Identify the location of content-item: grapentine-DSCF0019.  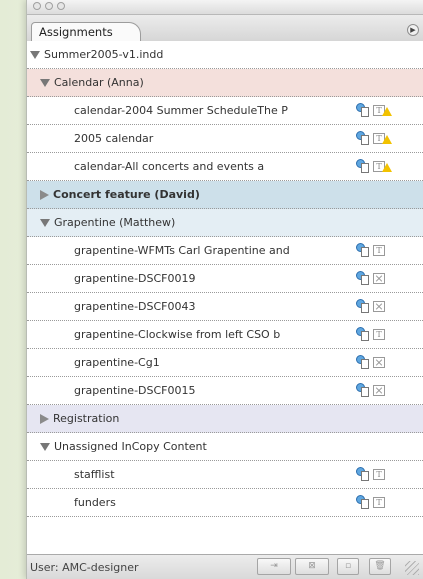
(225, 279).